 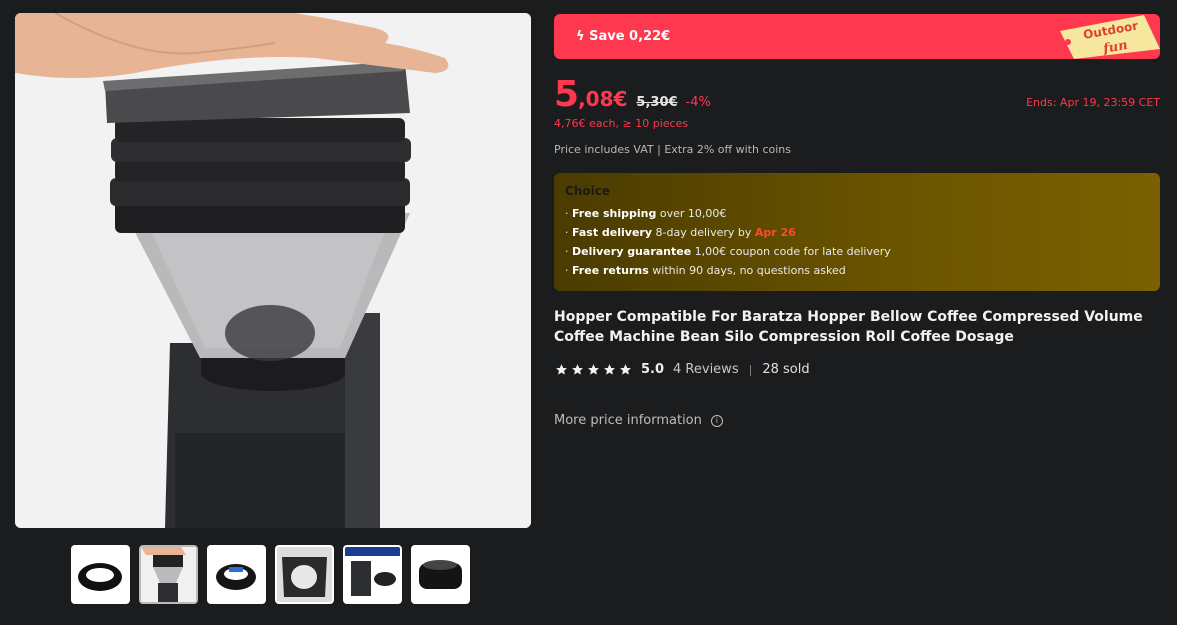 I want to click on discount-badge: -4%, so click(x=698, y=102).